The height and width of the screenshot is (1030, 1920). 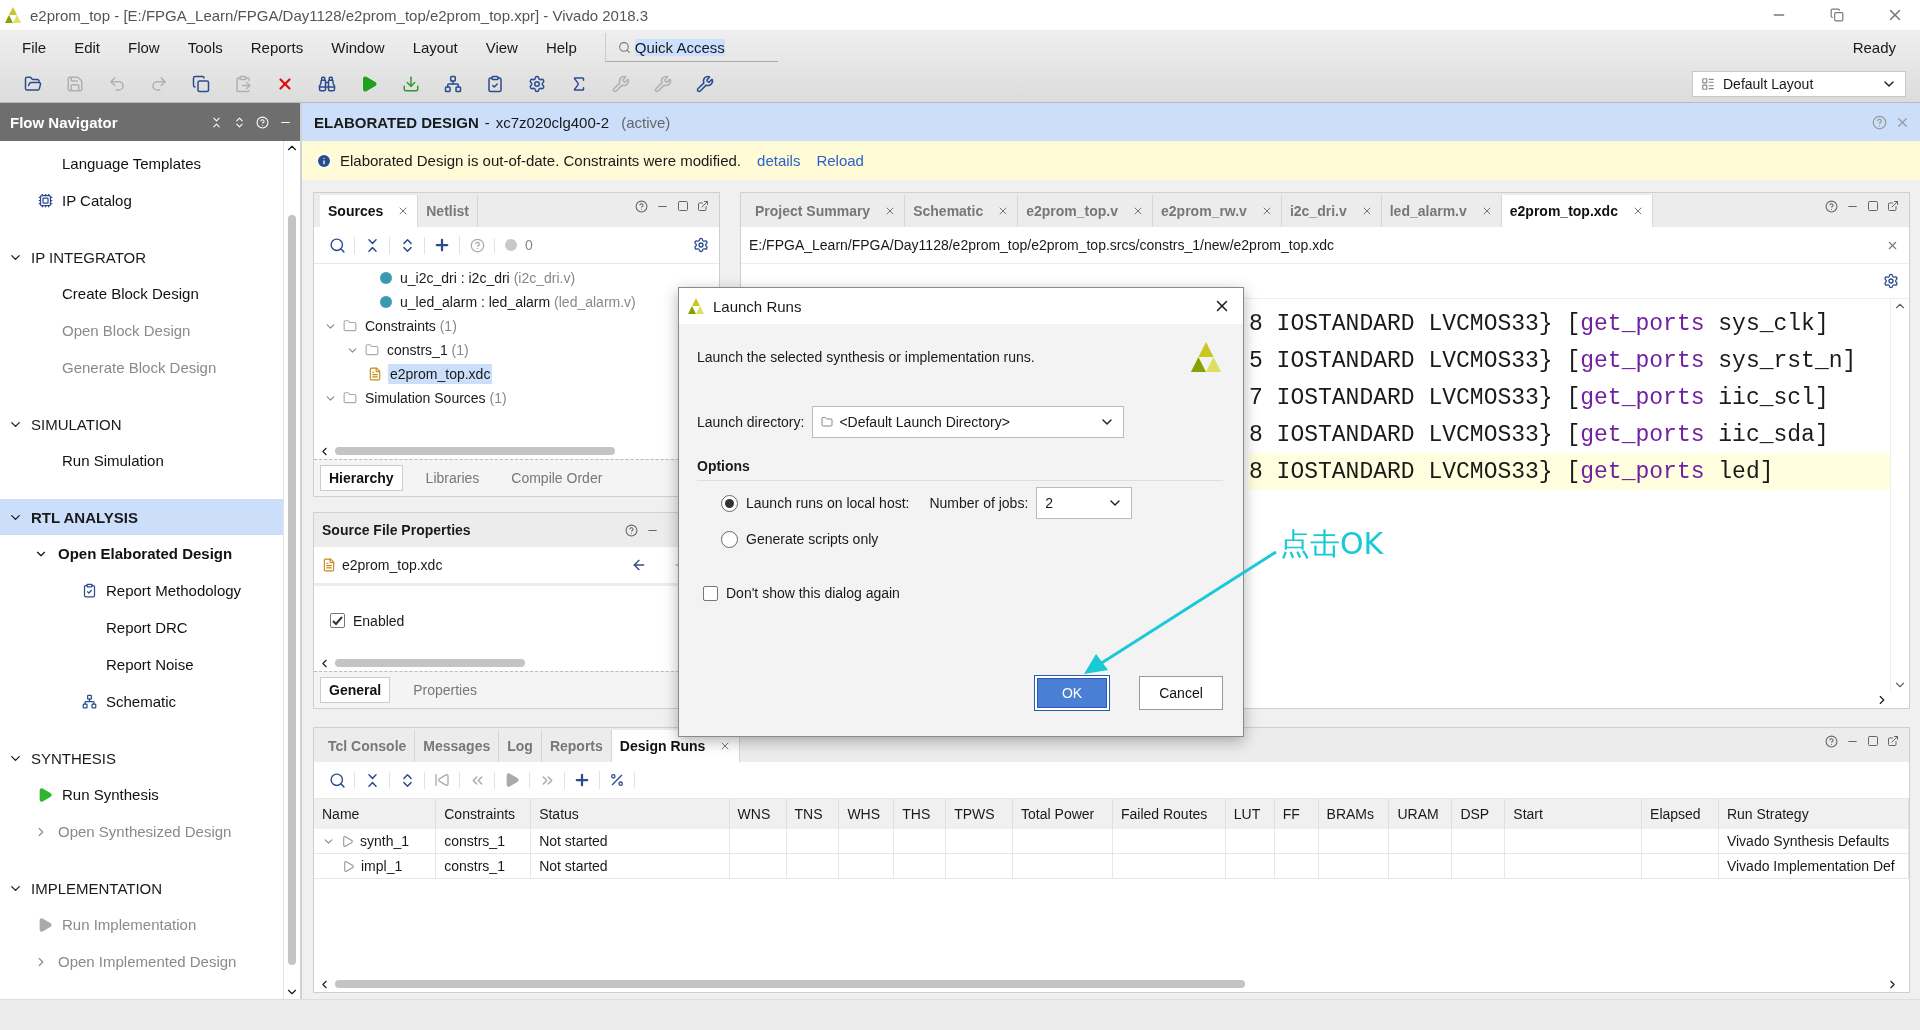 I want to click on directory-select: <Default Launch Directory>, so click(x=968, y=422).